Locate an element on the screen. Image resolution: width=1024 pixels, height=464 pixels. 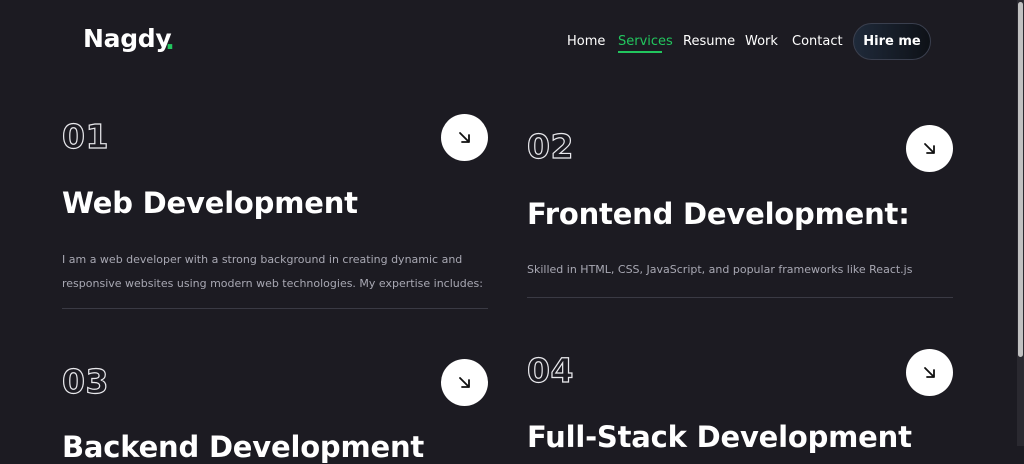
service-title: Web Development is located at coordinates (210, 203).